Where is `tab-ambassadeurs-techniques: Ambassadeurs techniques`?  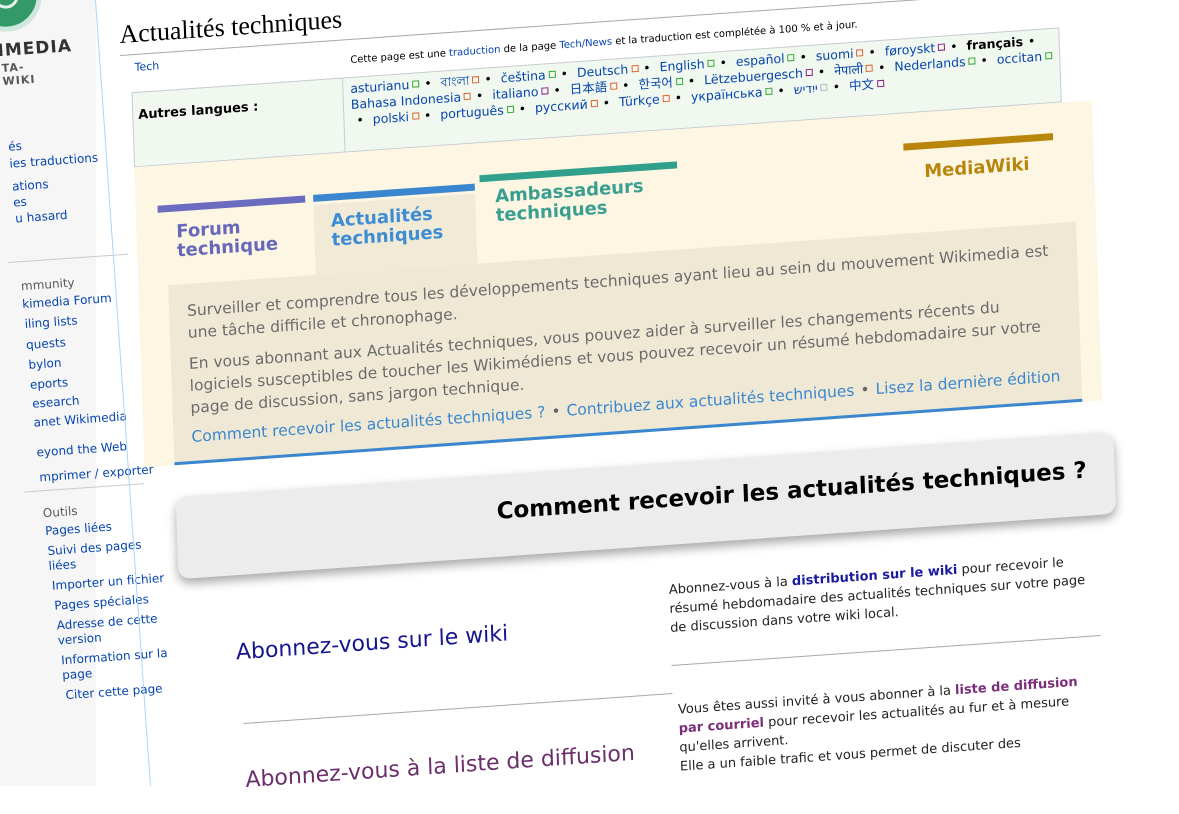 tab-ambassadeurs-techniques: Ambassadeurs techniques is located at coordinates (585, 200).